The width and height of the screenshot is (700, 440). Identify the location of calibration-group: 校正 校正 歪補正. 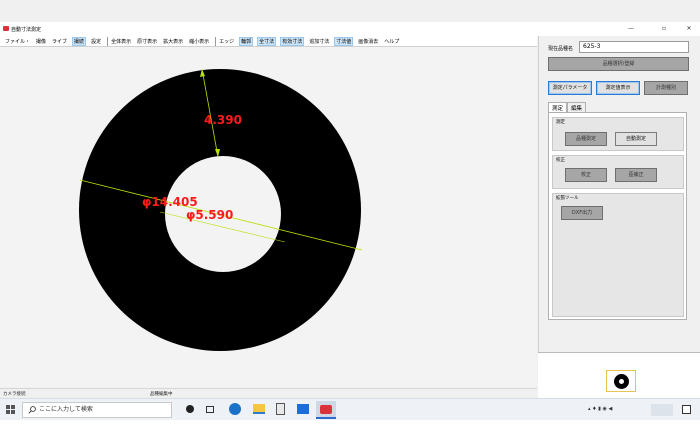
(618, 172).